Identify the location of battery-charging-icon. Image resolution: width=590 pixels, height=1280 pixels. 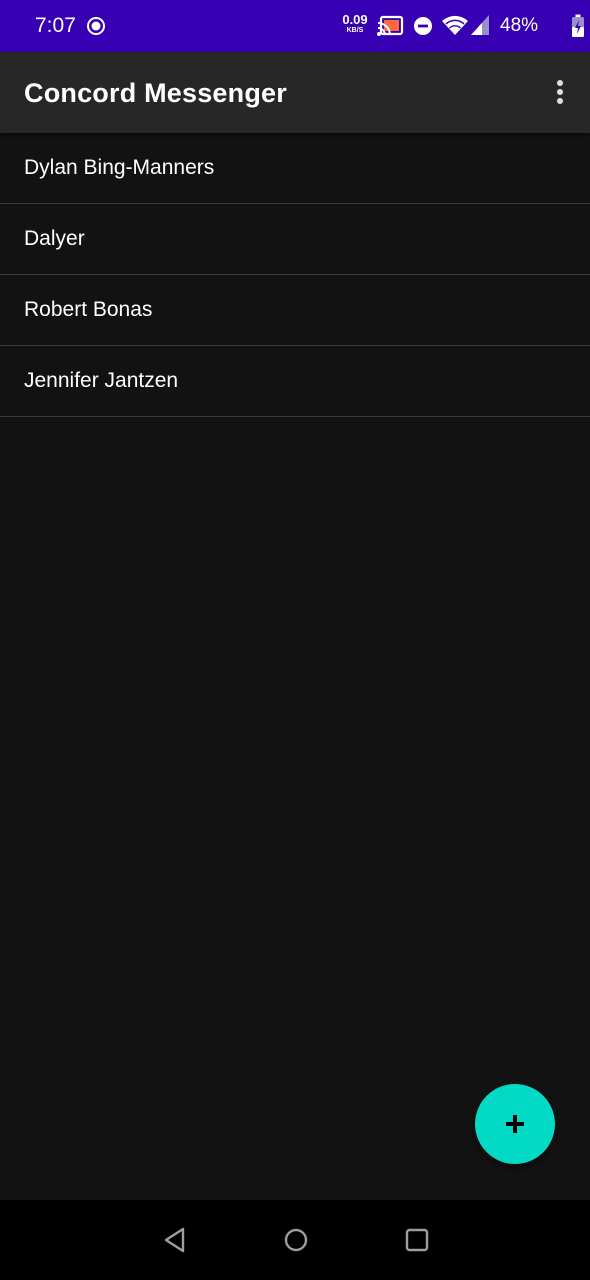
(578, 25).